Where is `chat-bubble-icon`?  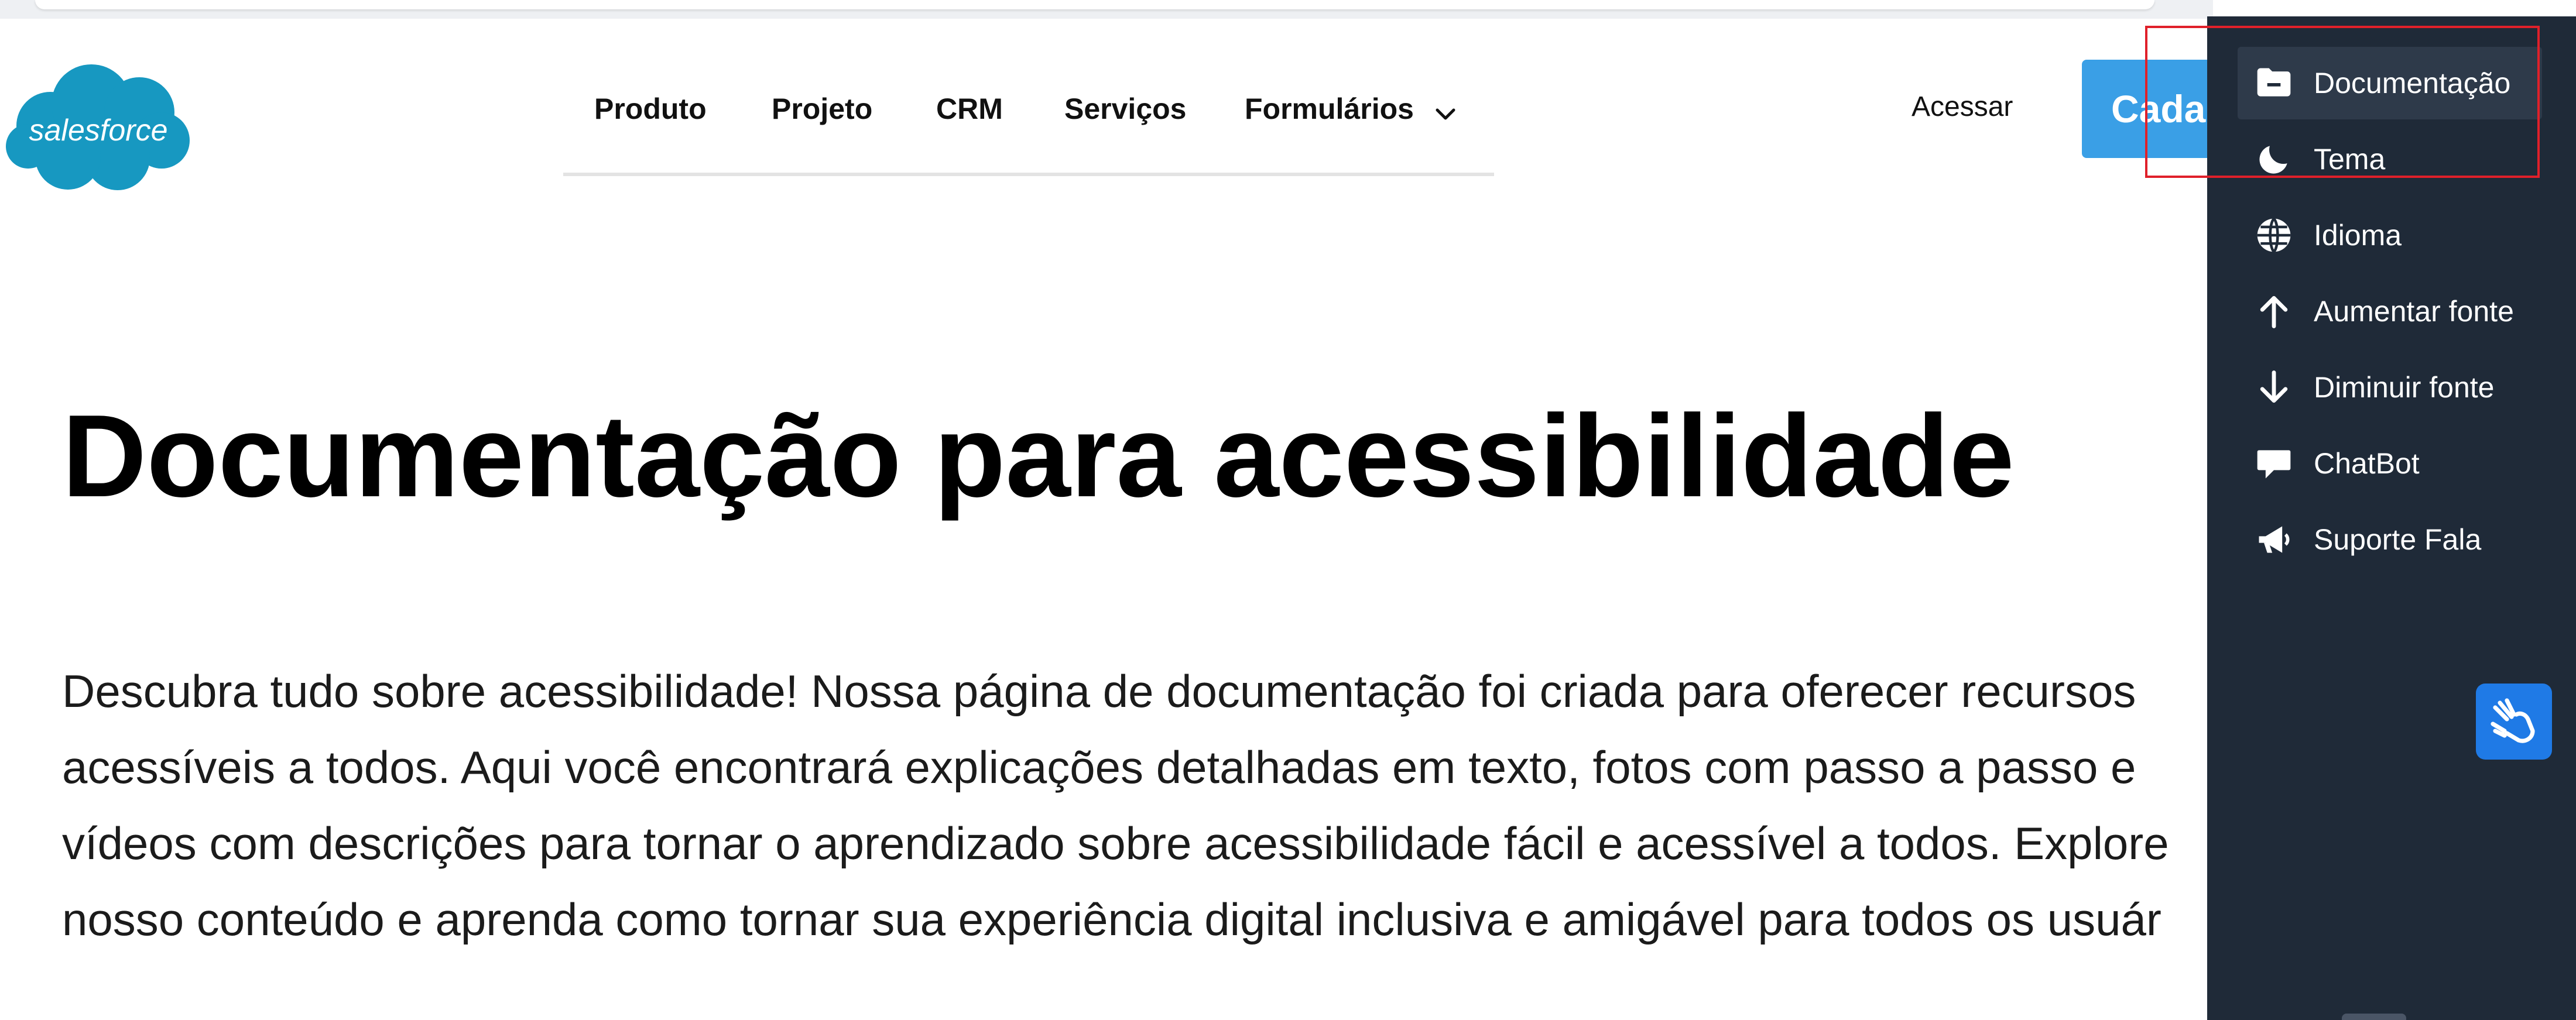
chat-bubble-icon is located at coordinates (2274, 463).